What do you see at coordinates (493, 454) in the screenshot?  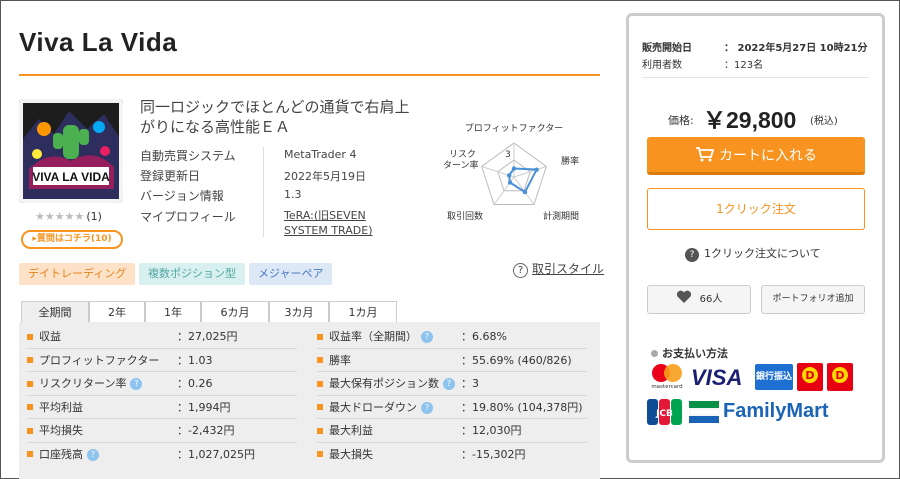 I see `stat-value: ：-15,302円` at bounding box center [493, 454].